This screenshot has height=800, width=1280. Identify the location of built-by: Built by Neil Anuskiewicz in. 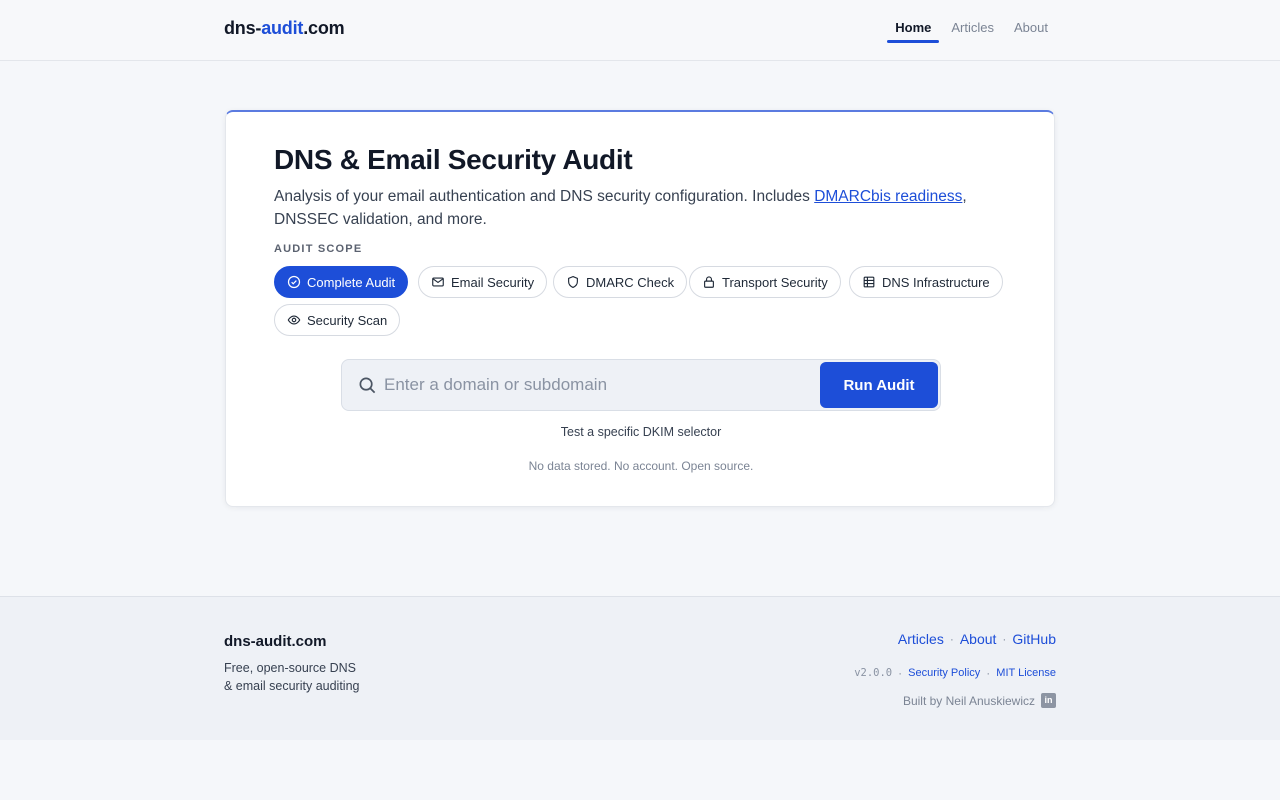
(979, 700).